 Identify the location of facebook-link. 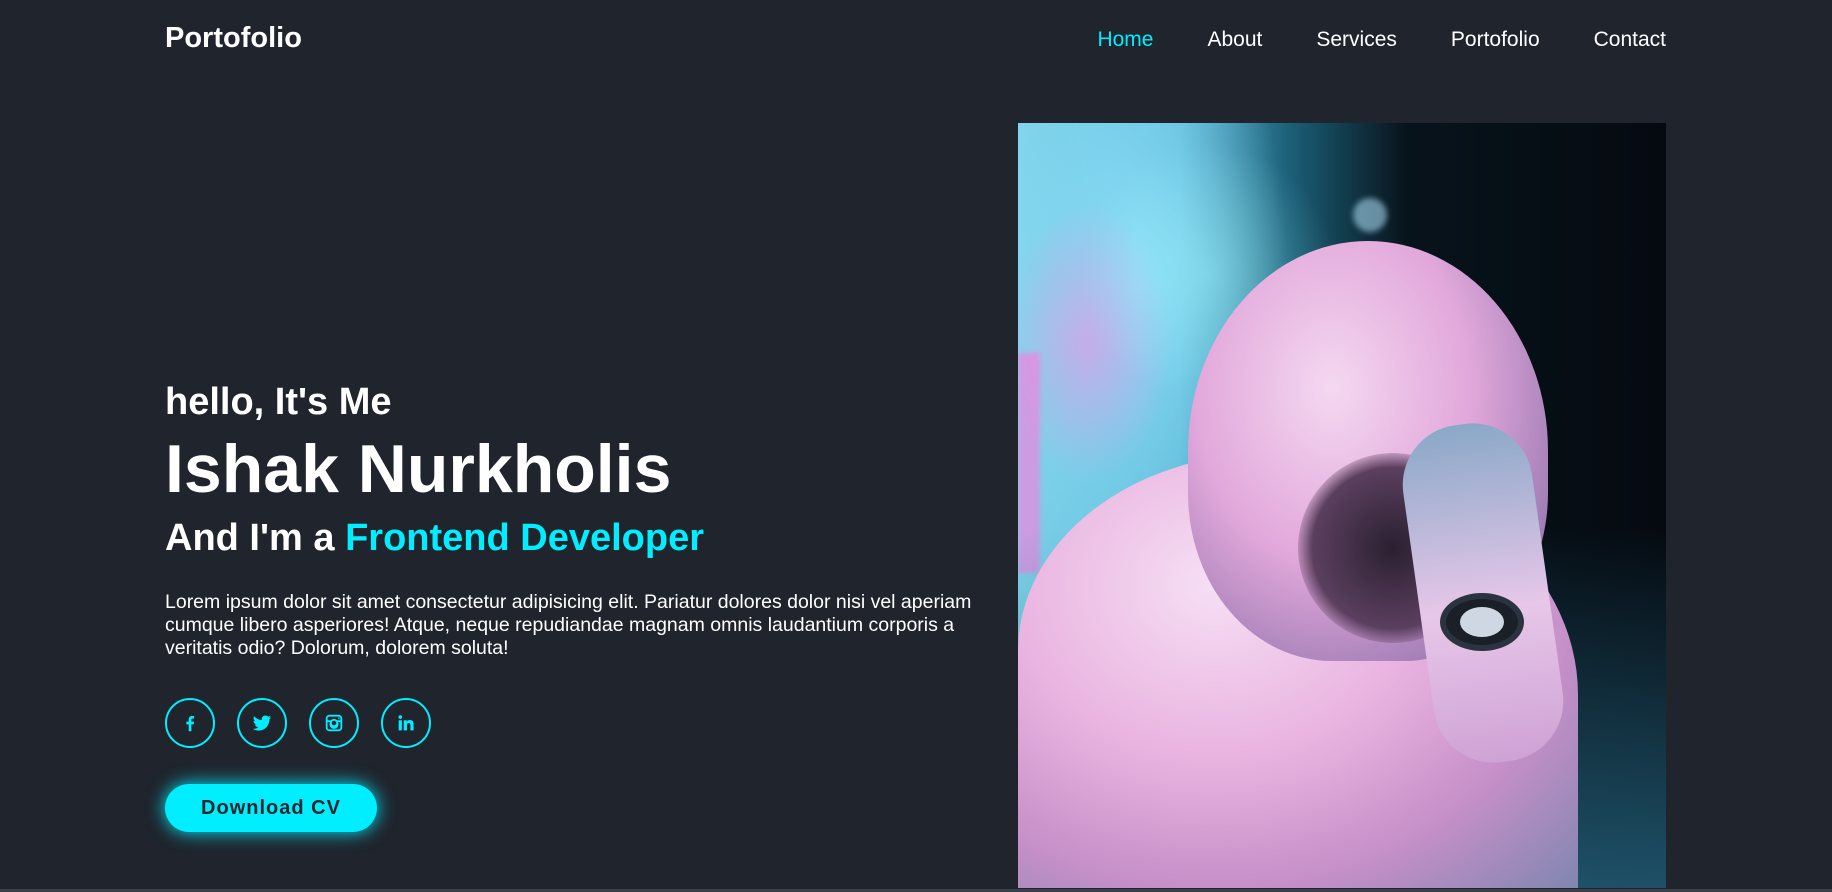
(190, 723).